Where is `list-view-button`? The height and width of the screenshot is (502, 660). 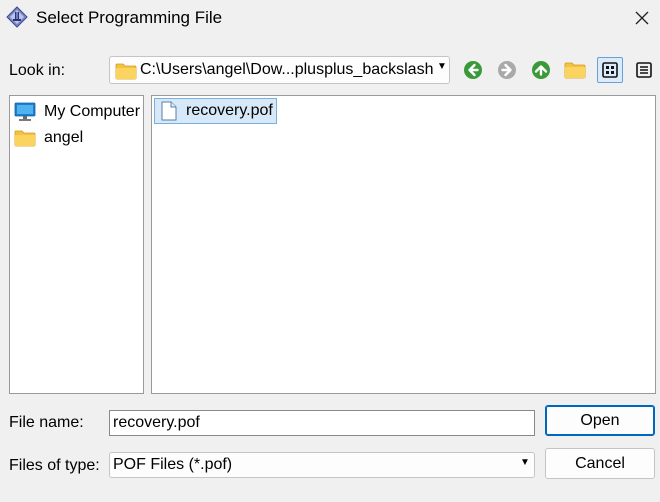
list-view-button is located at coordinates (610, 70).